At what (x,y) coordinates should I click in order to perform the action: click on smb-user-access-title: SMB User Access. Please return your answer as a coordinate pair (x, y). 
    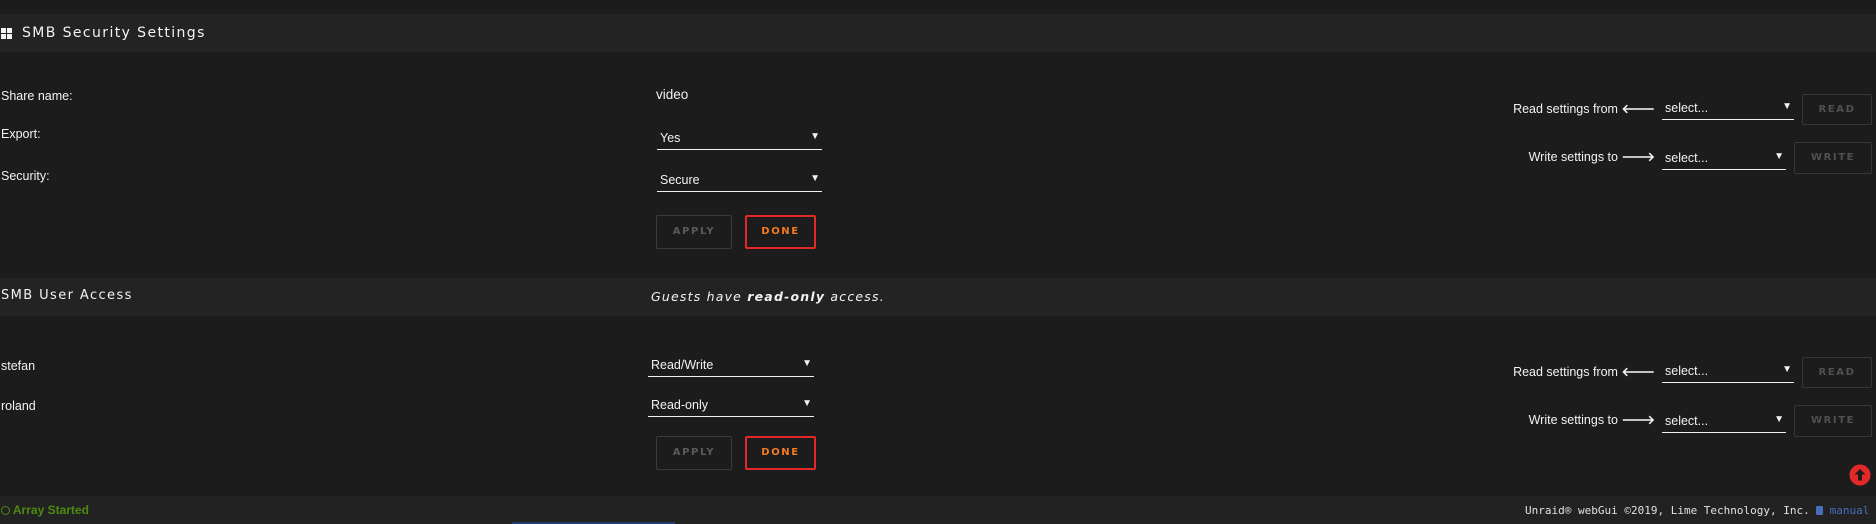
    Looking at the image, I should click on (67, 295).